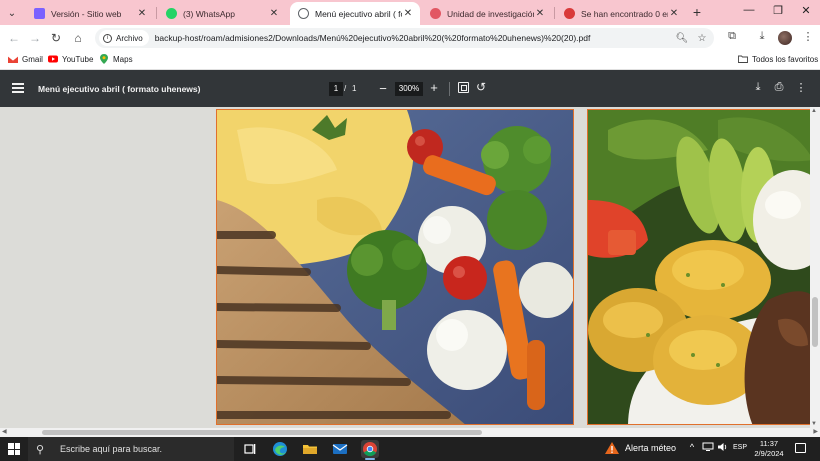 This screenshot has height=461, width=820. I want to click on bookmark-youtube: YouTube, so click(70, 59).